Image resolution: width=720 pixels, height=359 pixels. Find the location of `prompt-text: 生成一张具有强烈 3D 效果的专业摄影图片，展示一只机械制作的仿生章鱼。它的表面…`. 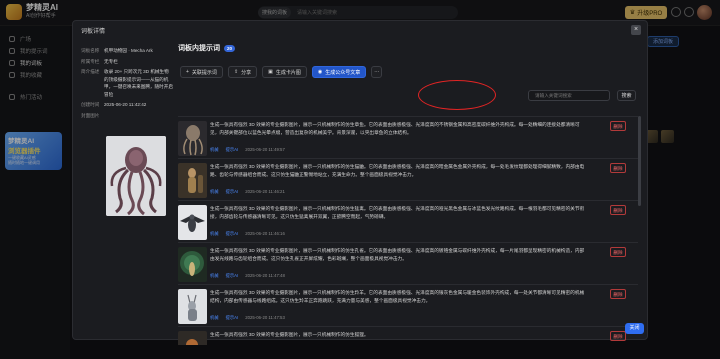

prompt-text: 生成一张具有强烈 3D 效果的专业摄影图片，展示一只机械制作的仿生章鱼。它的表面… is located at coordinates (395, 128).